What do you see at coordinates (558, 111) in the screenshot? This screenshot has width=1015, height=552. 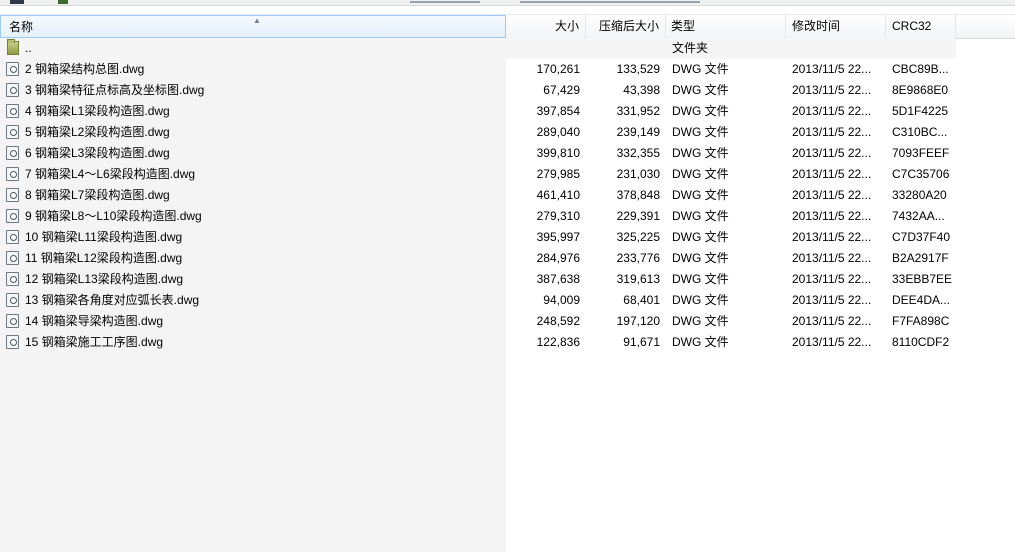 I see `file-size: 397,854` at bounding box center [558, 111].